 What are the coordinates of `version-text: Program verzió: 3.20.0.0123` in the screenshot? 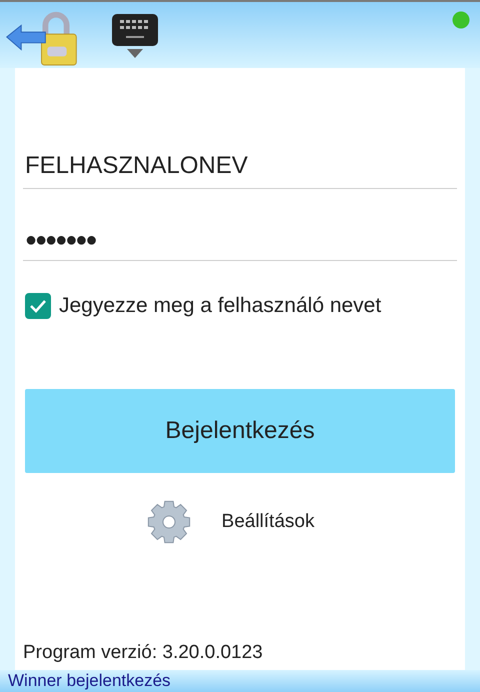 It's located at (143, 653).